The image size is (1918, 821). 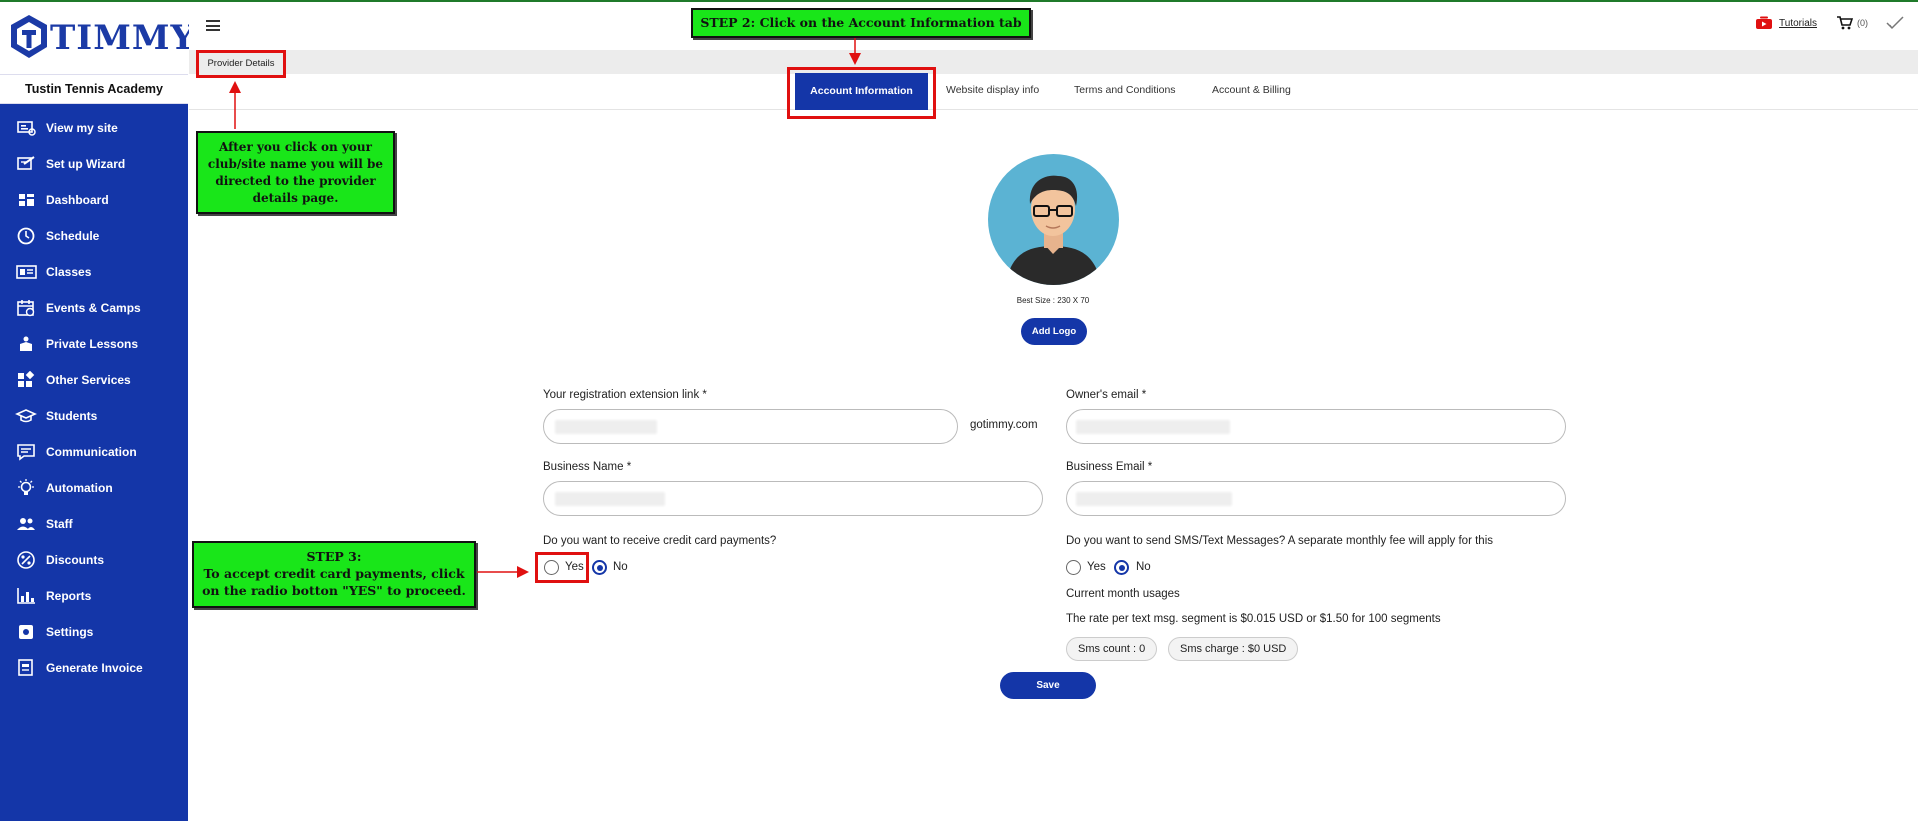 What do you see at coordinates (123, 38) in the screenshot?
I see `logo-text: TIMMY` at bounding box center [123, 38].